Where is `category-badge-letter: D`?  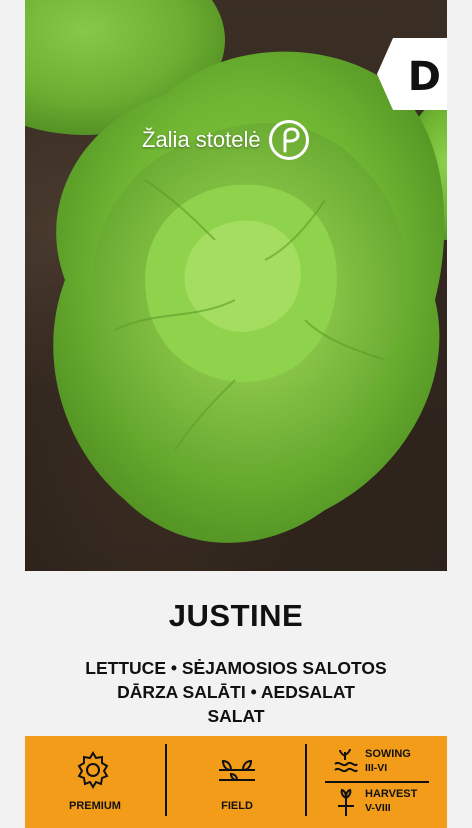
category-badge-letter: D is located at coordinates (424, 77).